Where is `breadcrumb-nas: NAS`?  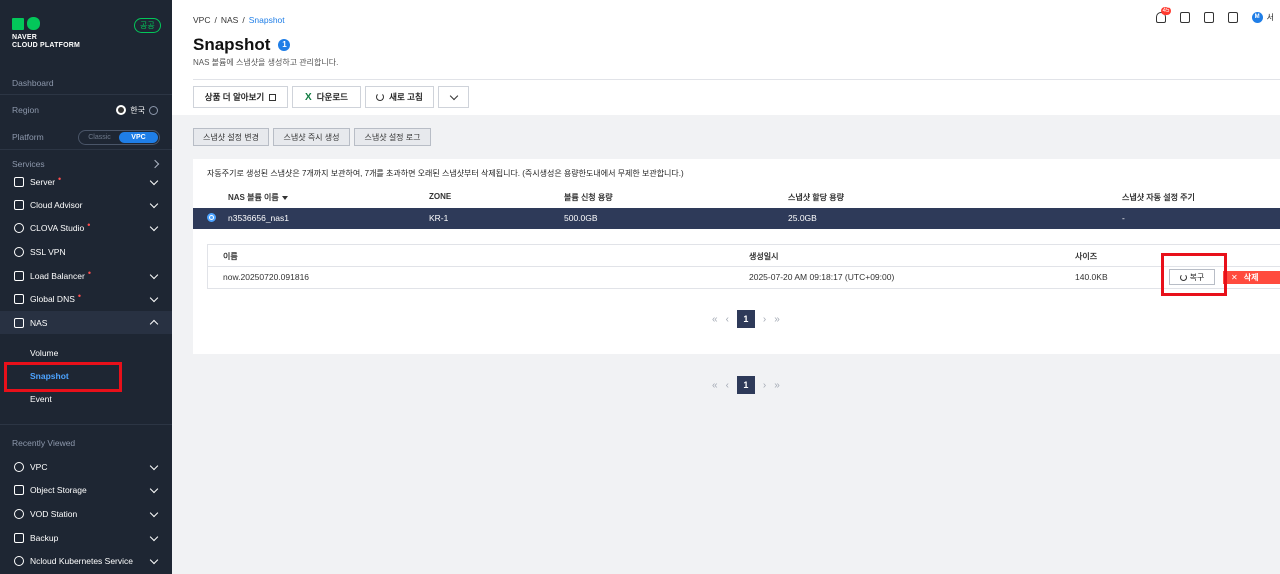
breadcrumb-nas: NAS is located at coordinates (229, 20).